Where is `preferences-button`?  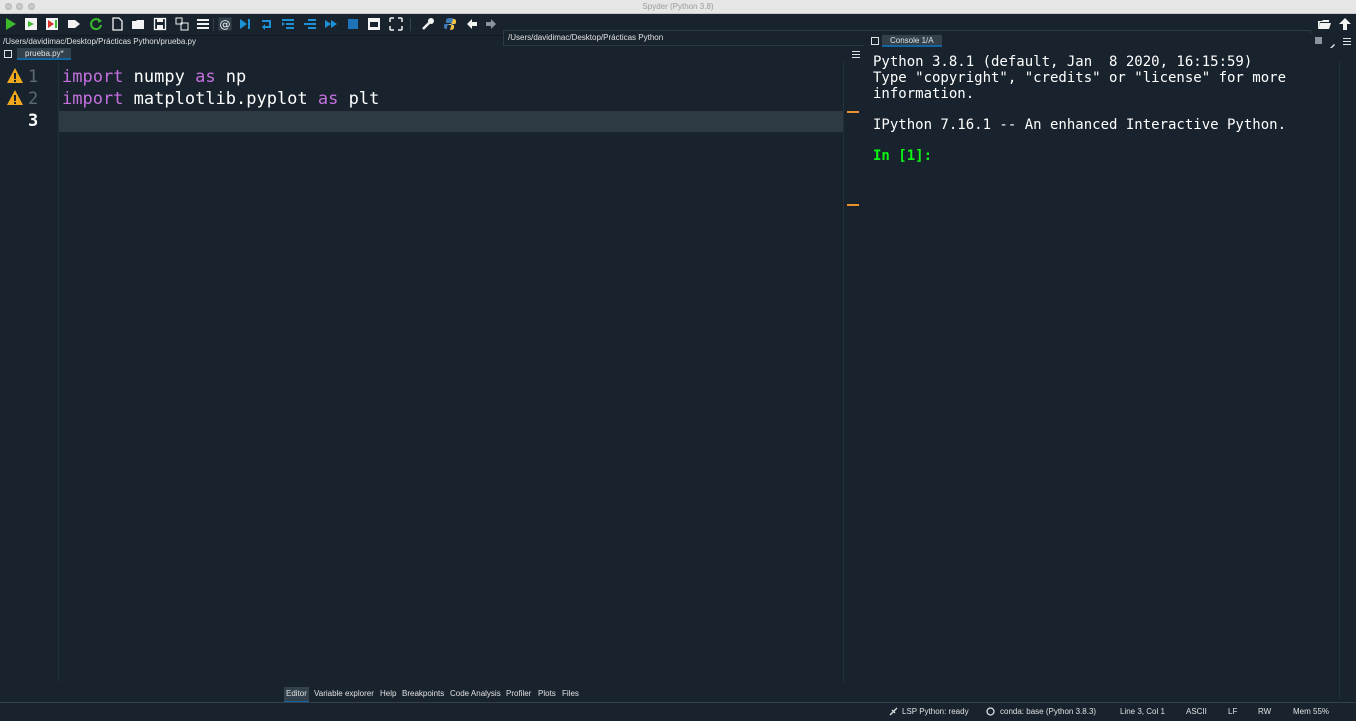
preferences-button is located at coordinates (428, 24).